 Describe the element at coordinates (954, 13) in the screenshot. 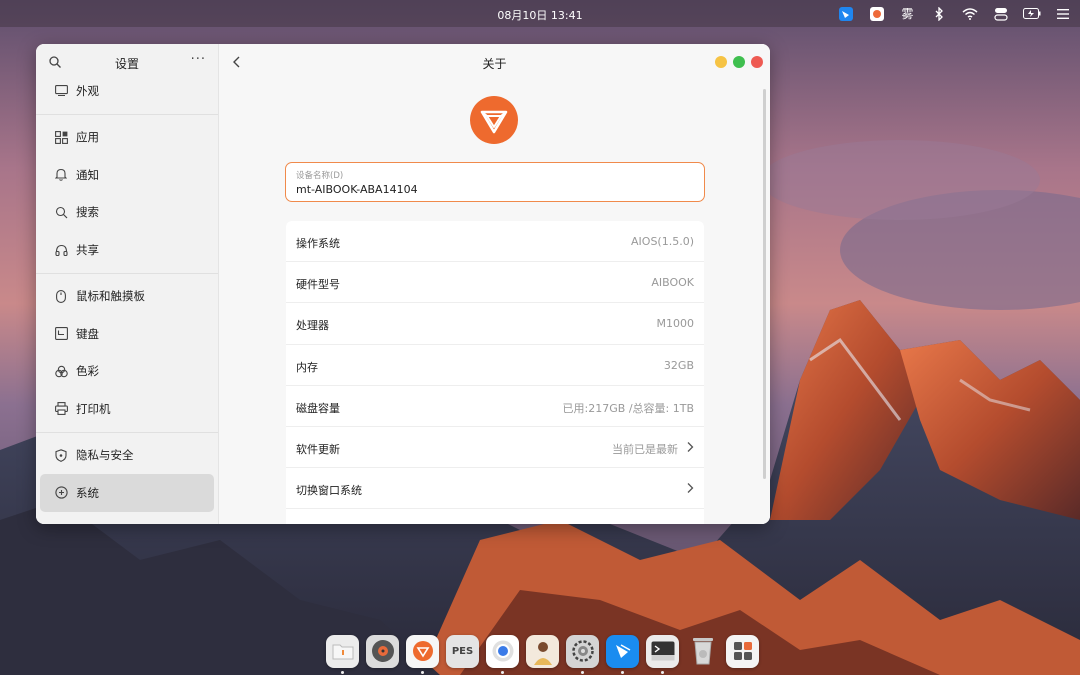

I see `system-tray: 雾` at that location.